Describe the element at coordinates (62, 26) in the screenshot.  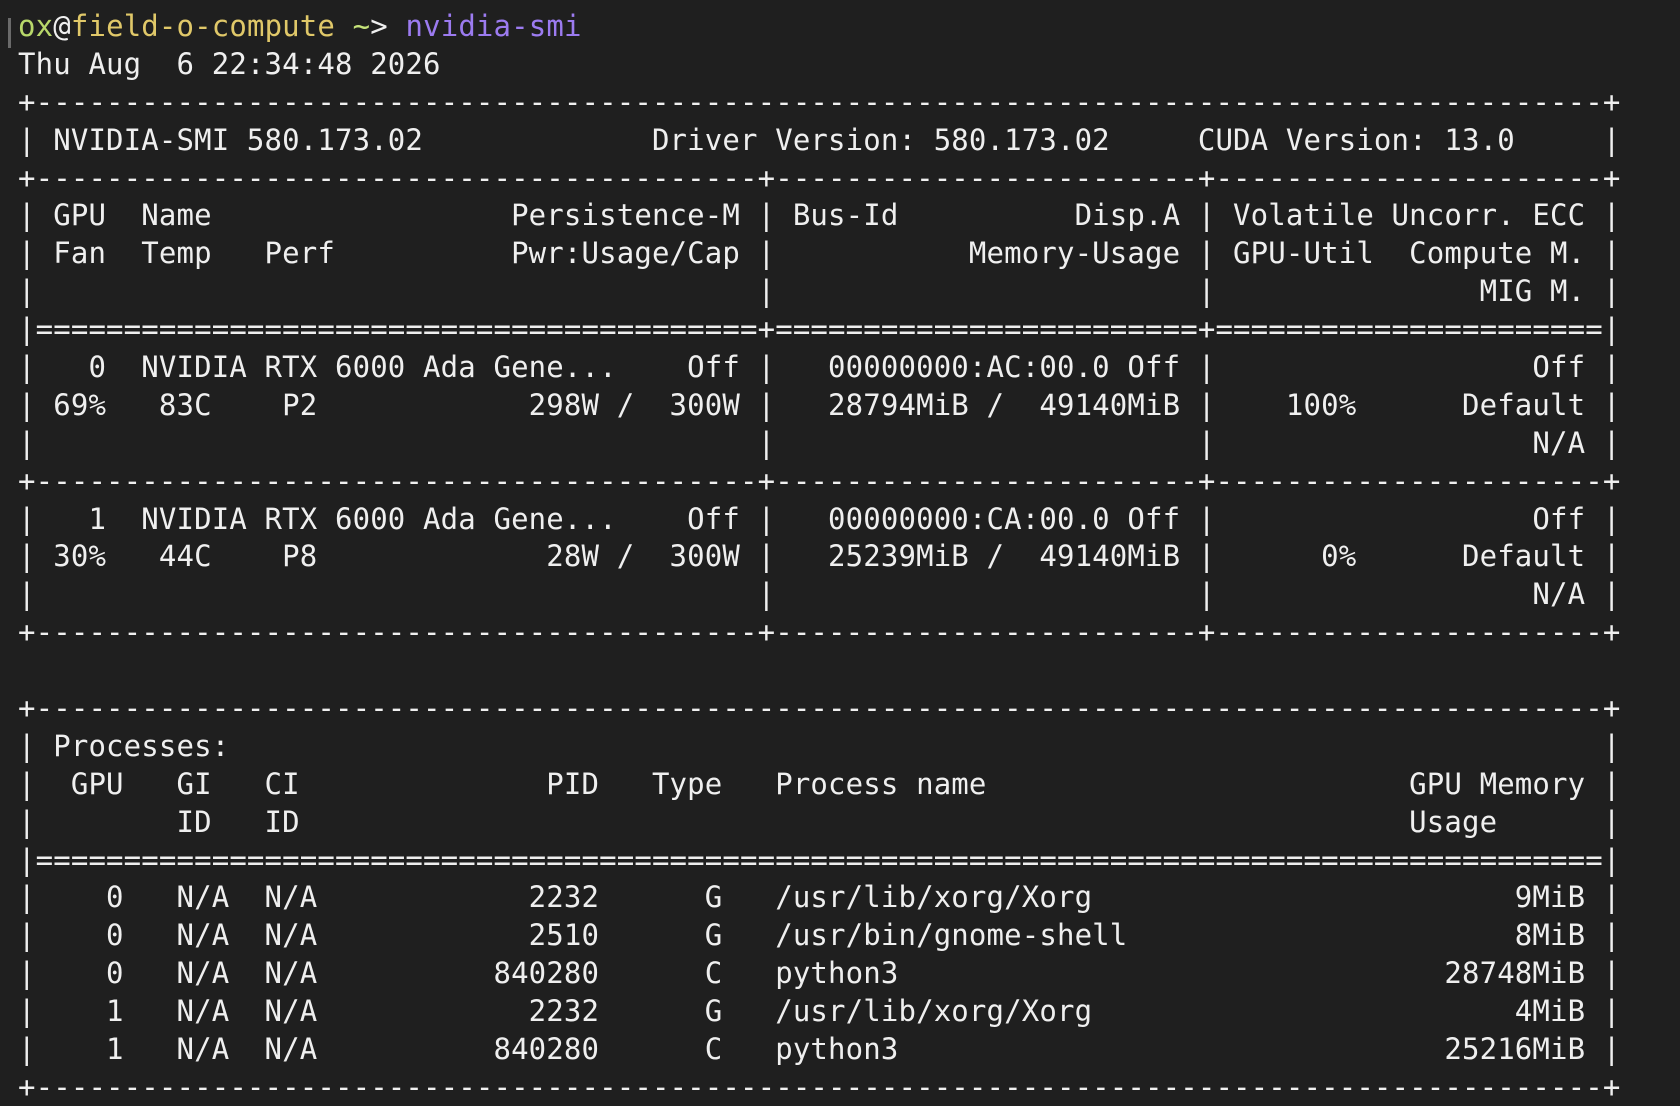
I see `prompt-at: @` at that location.